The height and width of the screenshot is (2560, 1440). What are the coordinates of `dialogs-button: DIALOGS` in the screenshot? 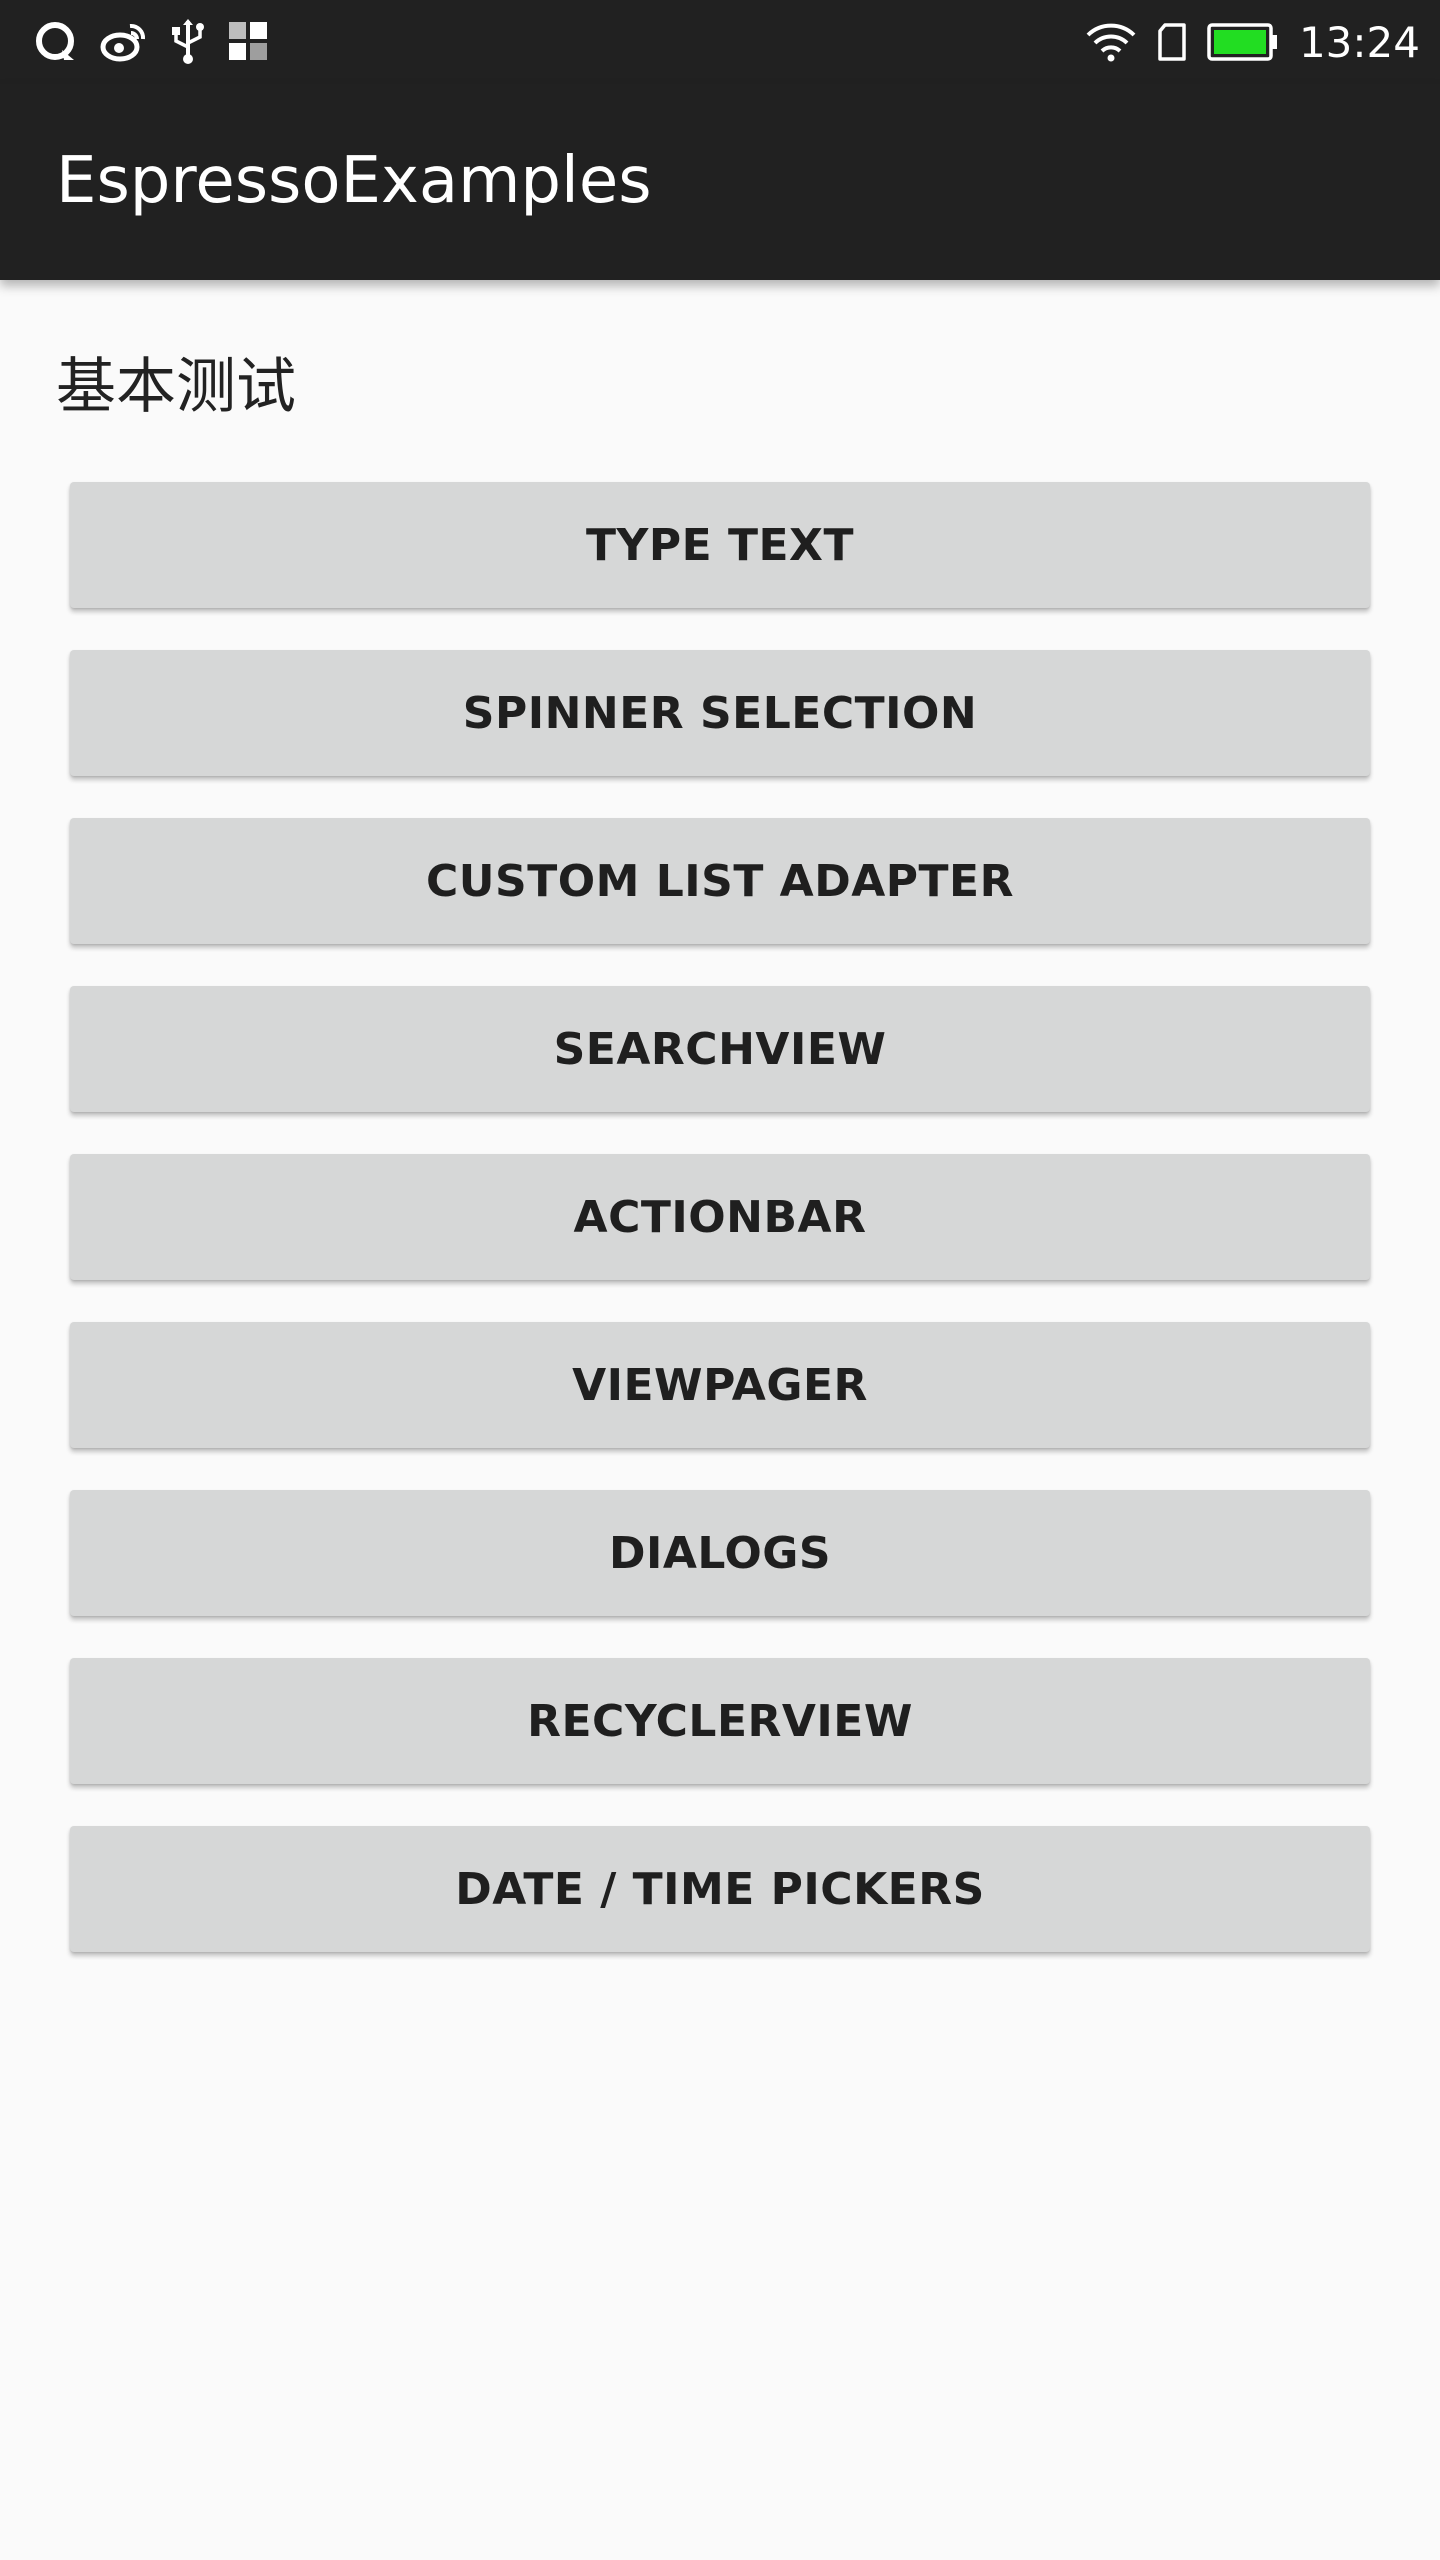 It's located at (720, 1553).